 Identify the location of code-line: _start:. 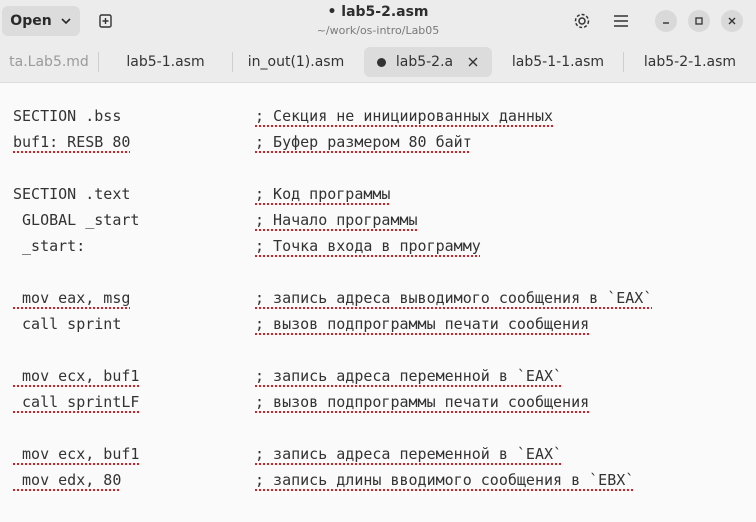
(49, 246).